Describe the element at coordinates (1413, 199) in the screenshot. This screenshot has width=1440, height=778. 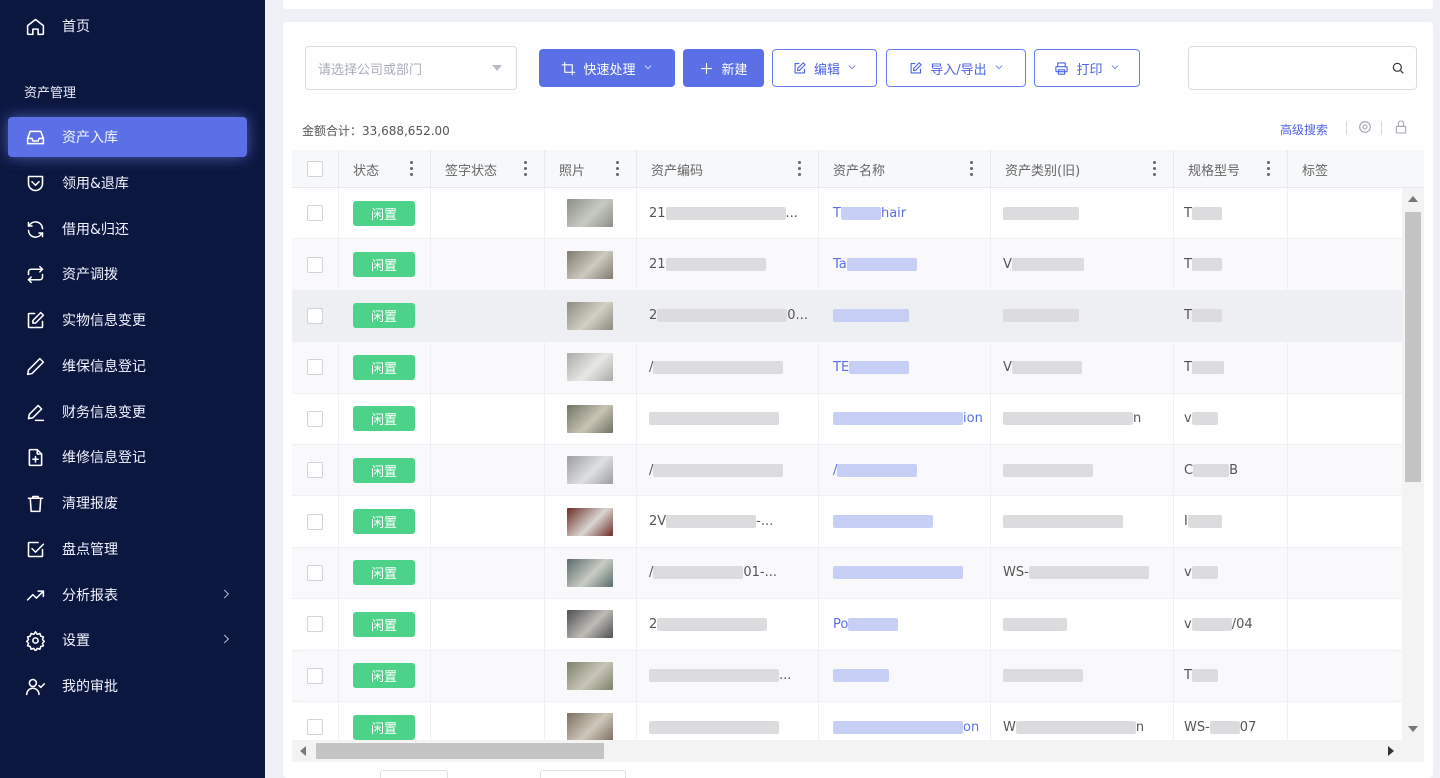
I see `scroll-up-icon` at that location.